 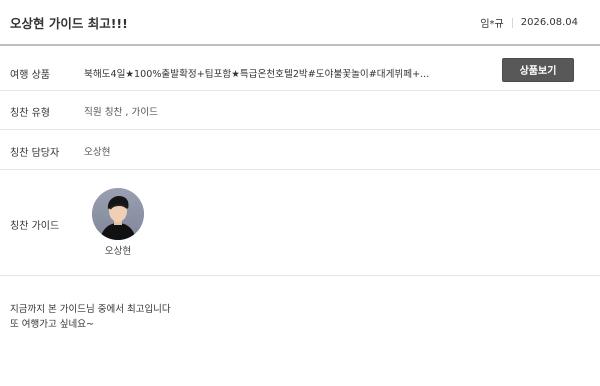 I want to click on review-meta: 임*규 2026.08.04, so click(x=529, y=22).